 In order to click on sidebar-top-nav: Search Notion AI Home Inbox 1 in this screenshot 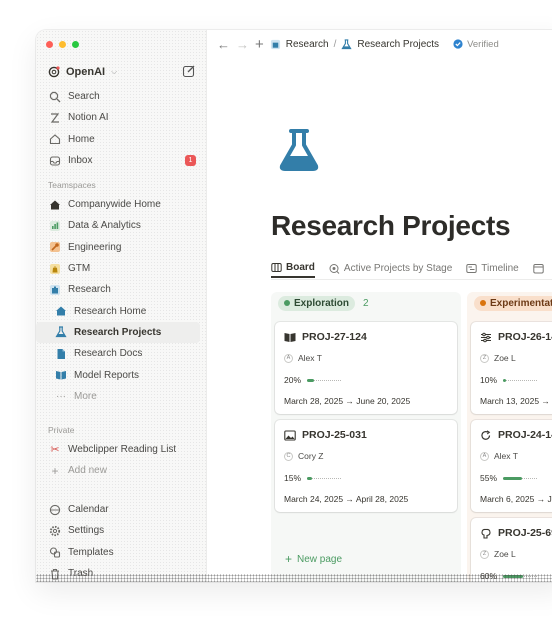, I will do `click(121, 128)`.